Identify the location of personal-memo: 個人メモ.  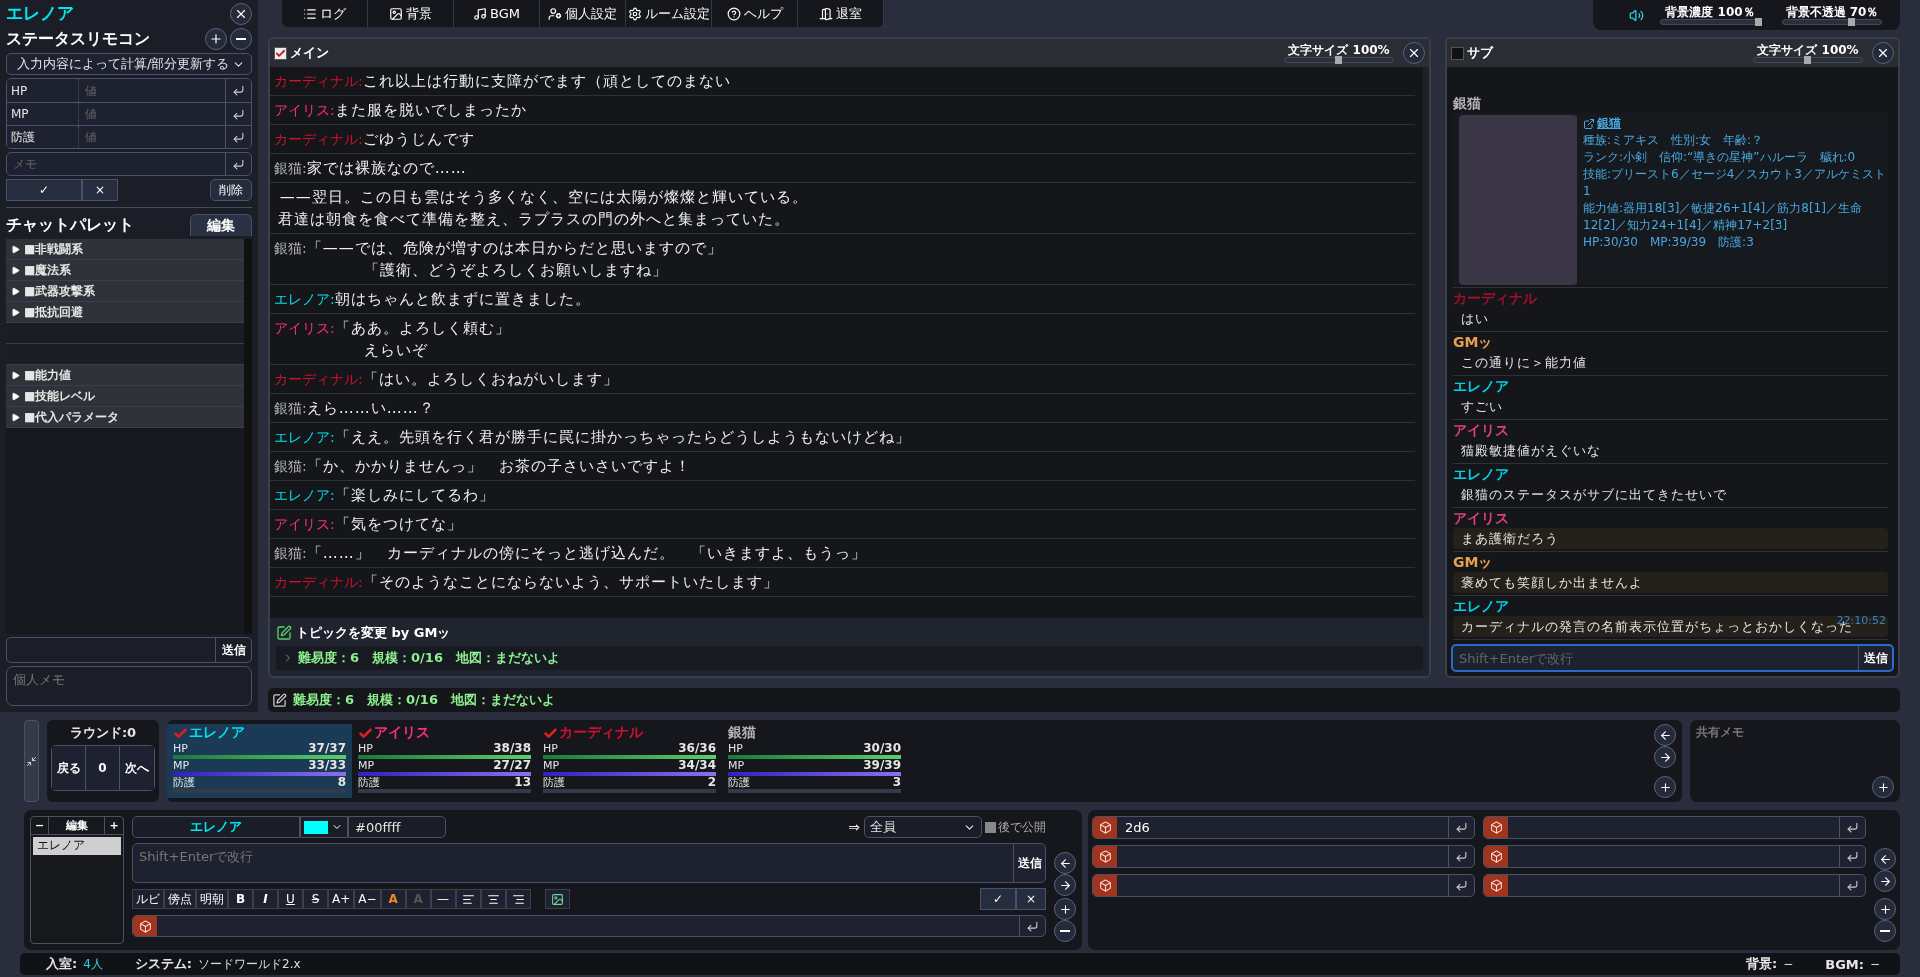
(129, 686).